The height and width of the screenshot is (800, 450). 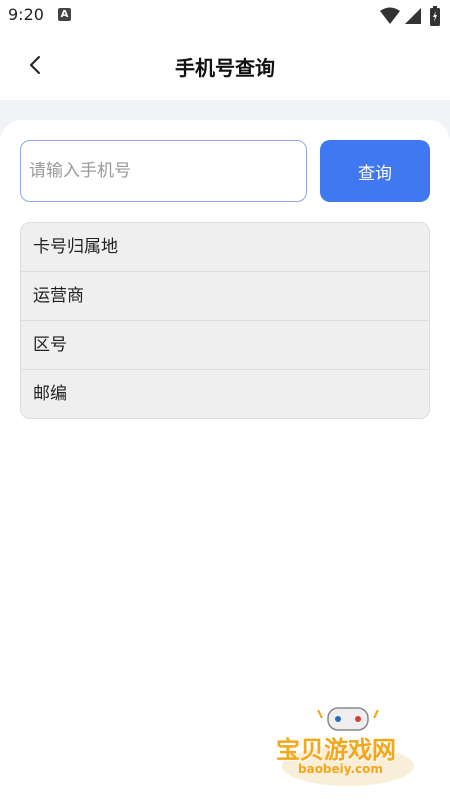 I want to click on page-title: 手机号查询, so click(x=225, y=68).